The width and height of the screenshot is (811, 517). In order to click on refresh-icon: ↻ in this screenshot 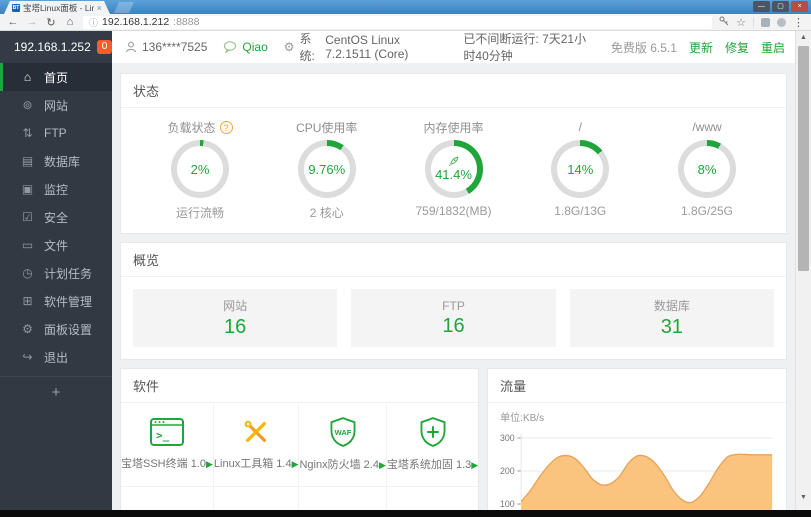, I will do `click(51, 22)`.